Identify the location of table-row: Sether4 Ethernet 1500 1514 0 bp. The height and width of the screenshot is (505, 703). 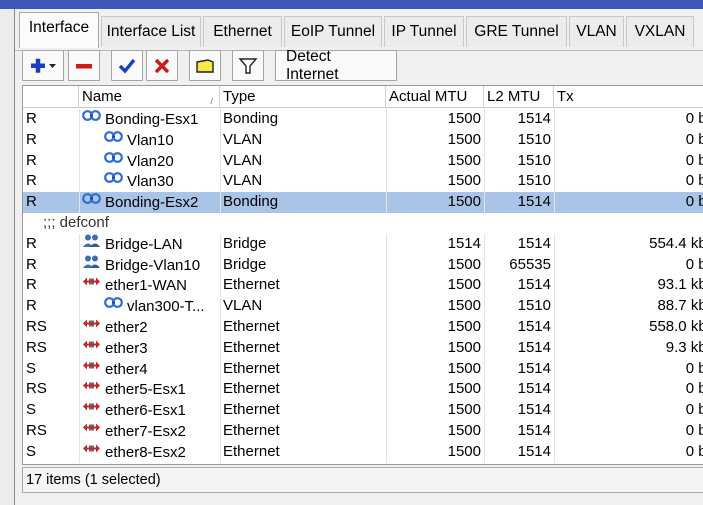
(363, 369).